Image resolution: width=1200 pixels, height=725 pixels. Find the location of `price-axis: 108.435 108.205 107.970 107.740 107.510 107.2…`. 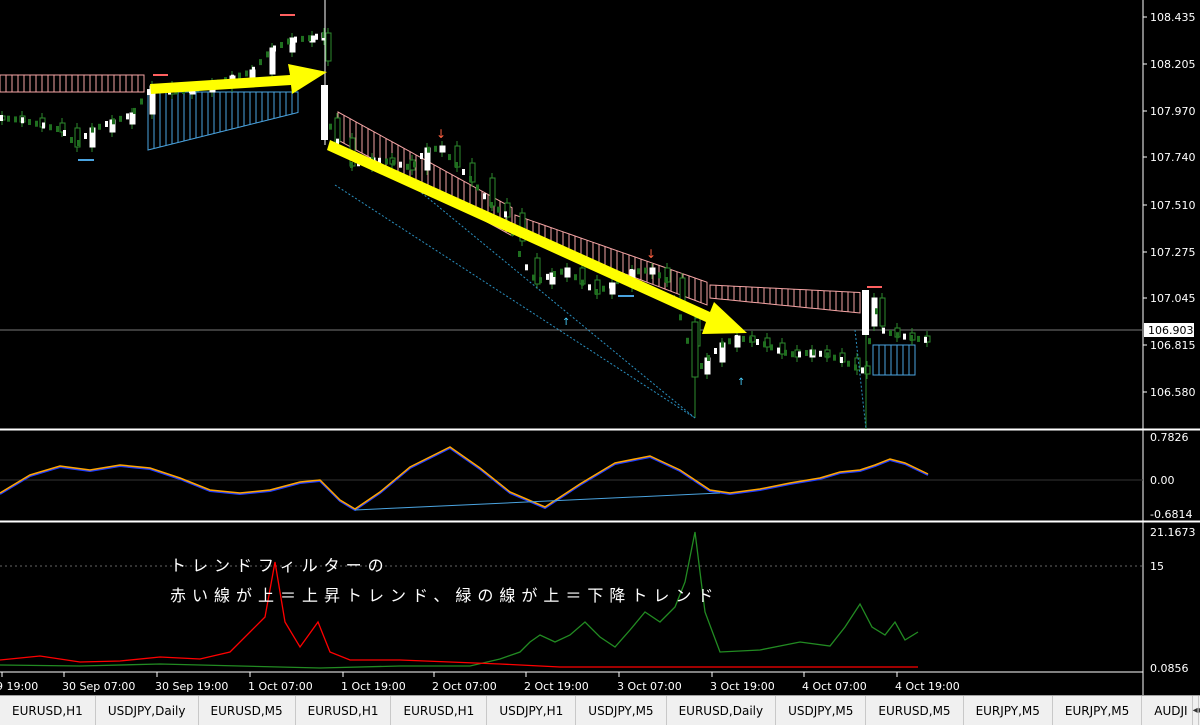

price-axis: 108.435 108.205 107.970 107.740 107.510 107.2… is located at coordinates (1169, 205).